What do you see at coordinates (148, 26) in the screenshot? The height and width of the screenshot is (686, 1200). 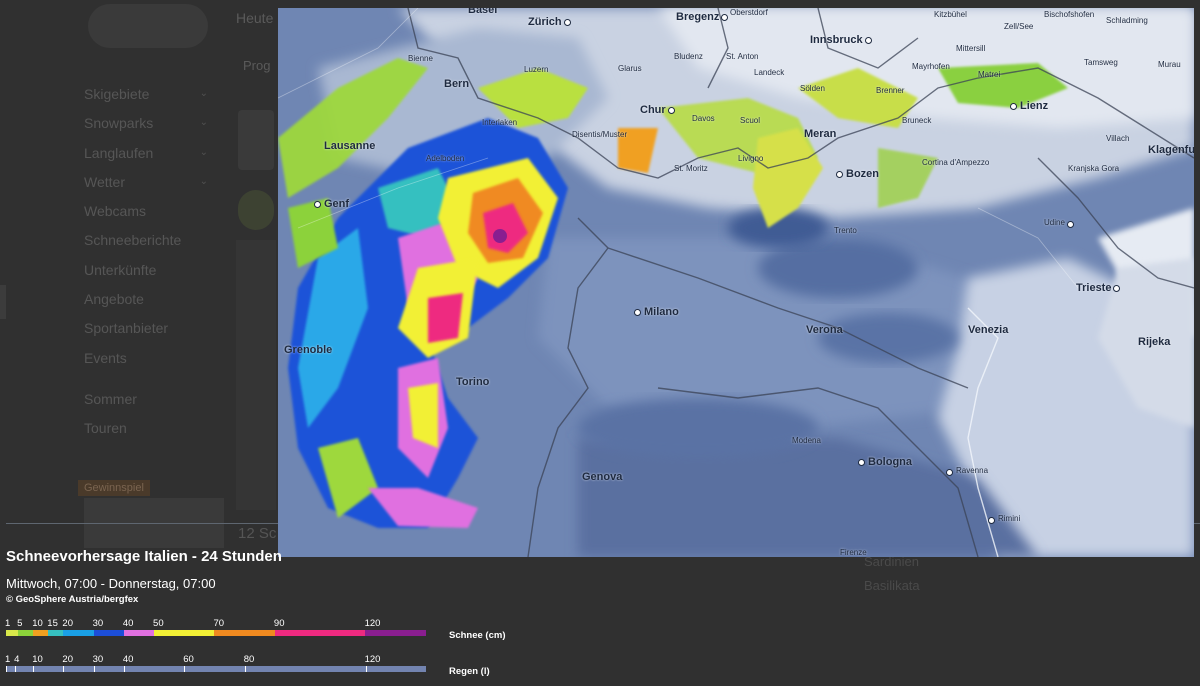 I see `bergfex-logo` at bounding box center [148, 26].